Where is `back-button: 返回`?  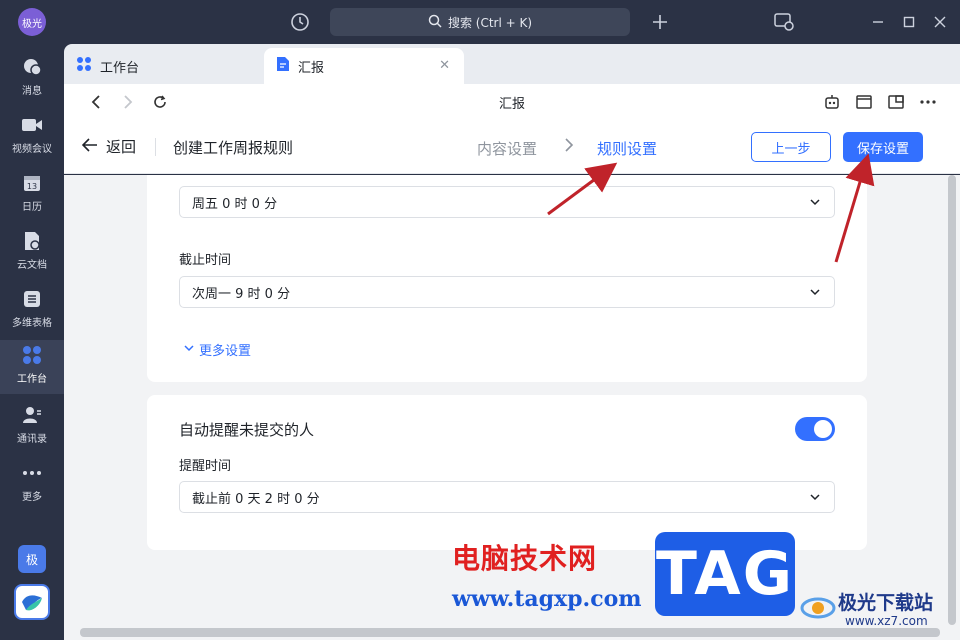
back-button: 返回 is located at coordinates (109, 146).